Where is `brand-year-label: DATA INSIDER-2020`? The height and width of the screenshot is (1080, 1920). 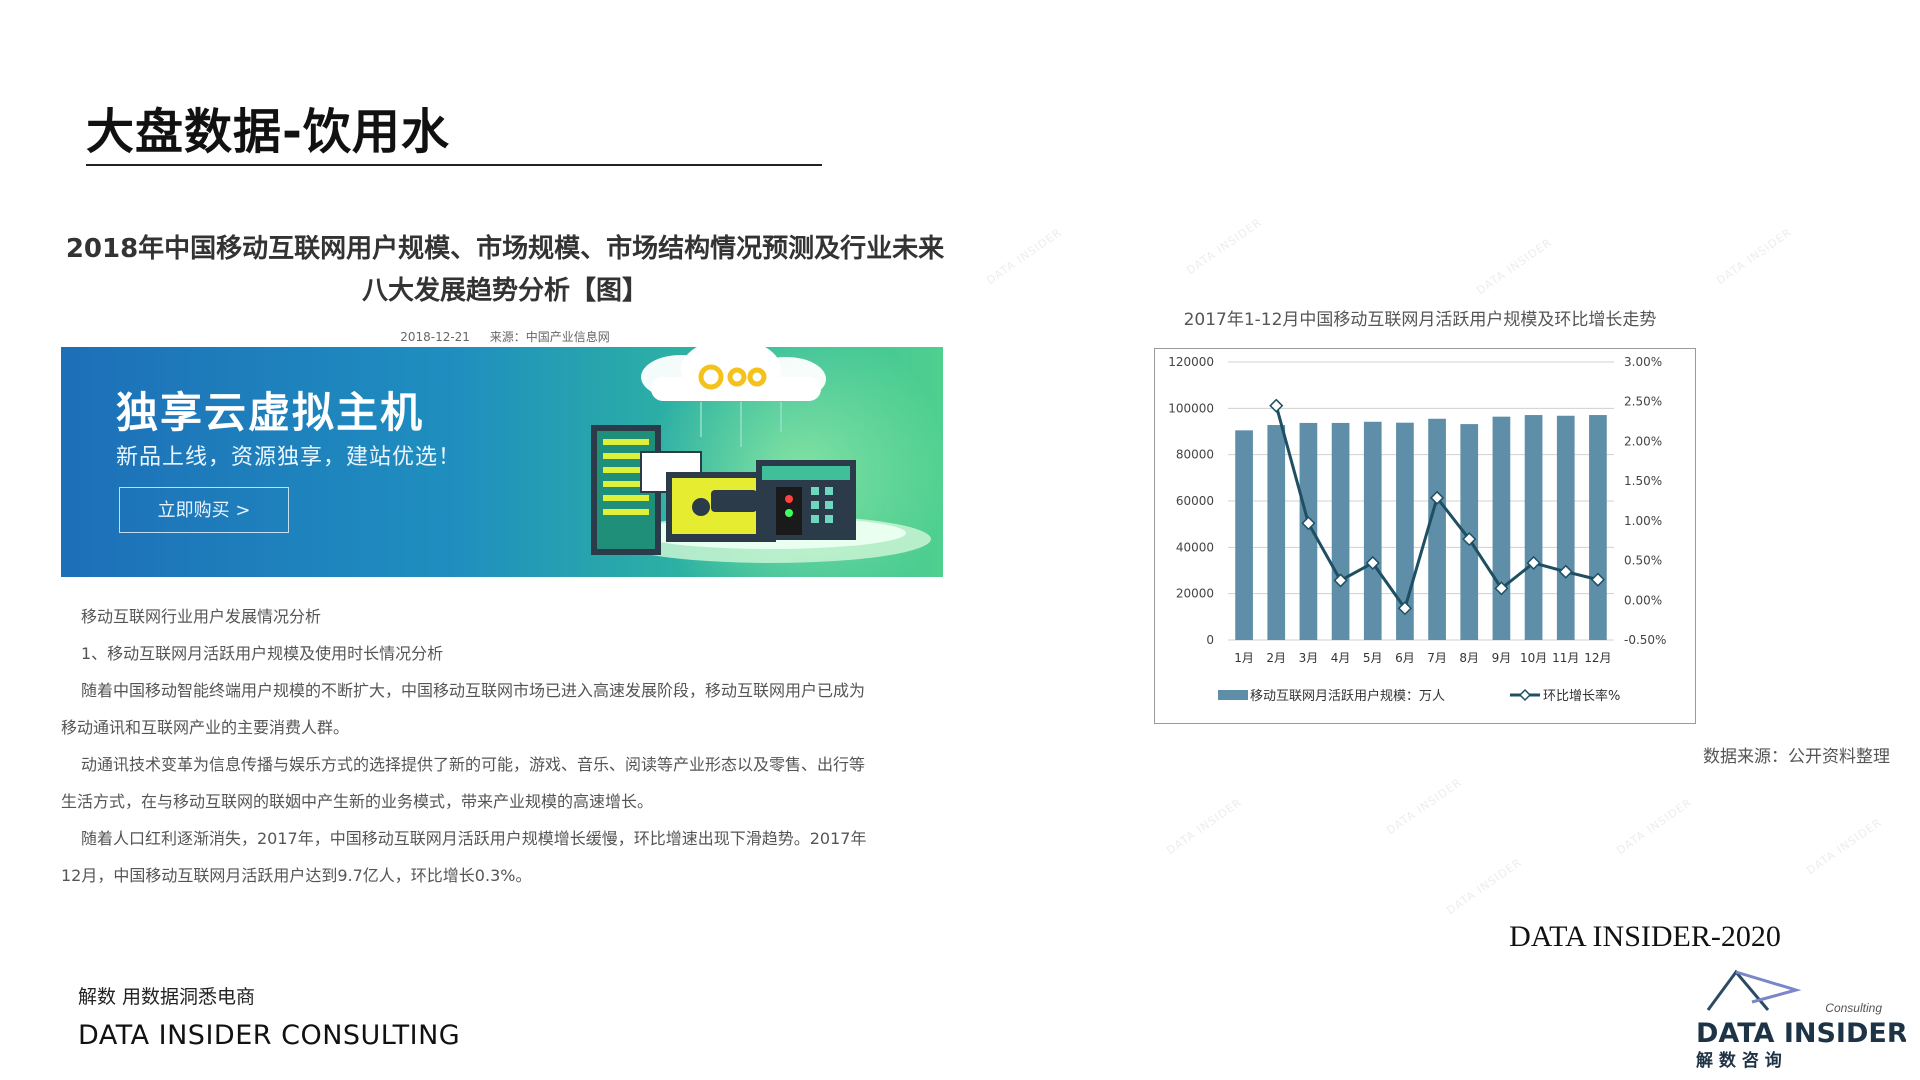 brand-year-label: DATA INSIDER-2020 is located at coordinates (1645, 936).